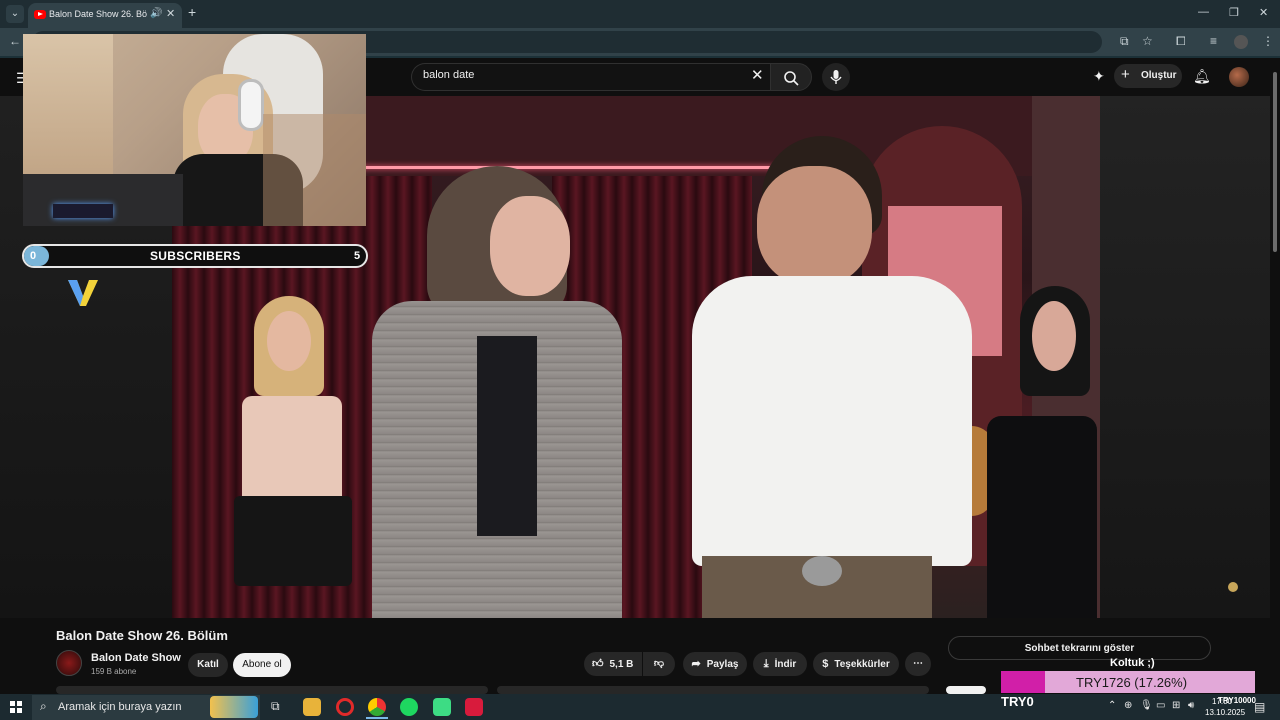 This screenshot has width=1280, height=720. I want to click on plus-icon: +, so click(1125, 74).